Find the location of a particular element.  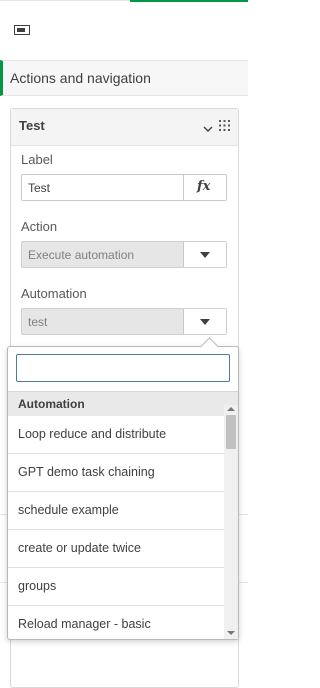

dropdown-scrollbar is located at coordinates (231, 522).